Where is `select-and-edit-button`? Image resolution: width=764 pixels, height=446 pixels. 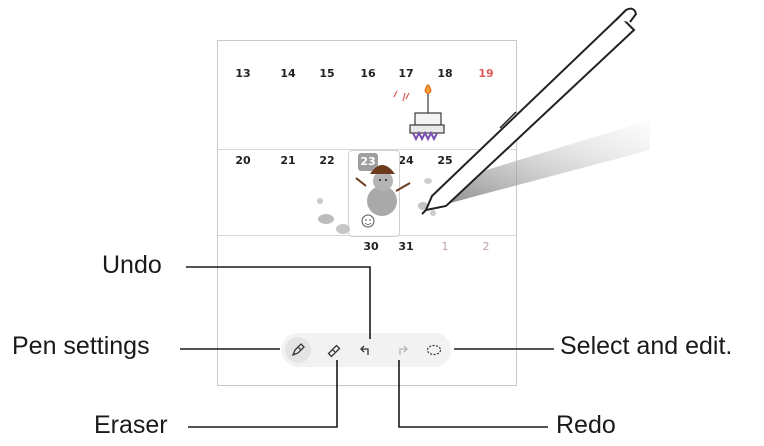
select-and-edit-button is located at coordinates (434, 350).